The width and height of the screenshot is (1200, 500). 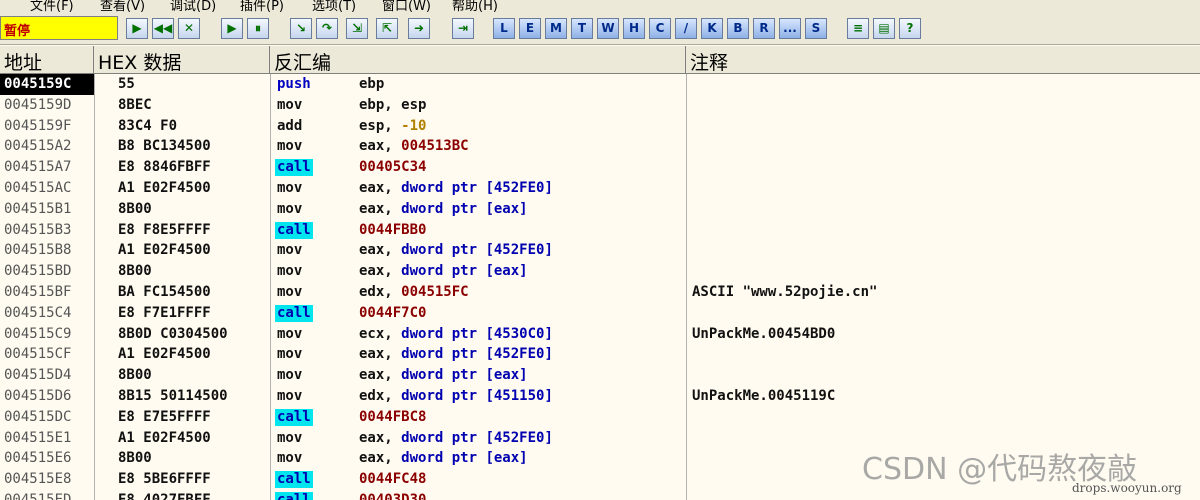 I want to click on window-button: H, so click(x=634, y=28).